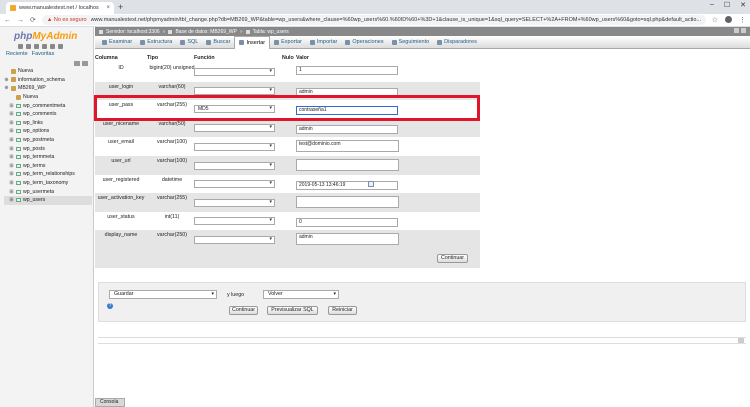 Image resolution: width=750 pixels, height=407 pixels. Describe the element at coordinates (48, 105) in the screenshot. I see `tree-item-wp-commentmeta: ⊞ wp_commentmeta` at that location.